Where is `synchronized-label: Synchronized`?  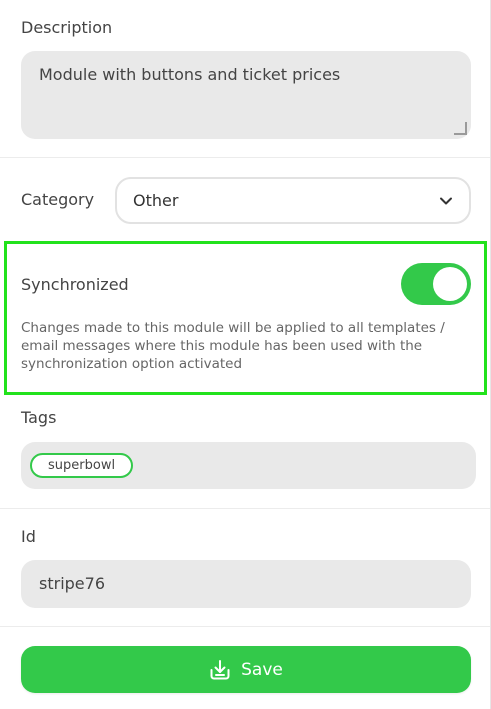
synchronized-label: Synchronized is located at coordinates (75, 284).